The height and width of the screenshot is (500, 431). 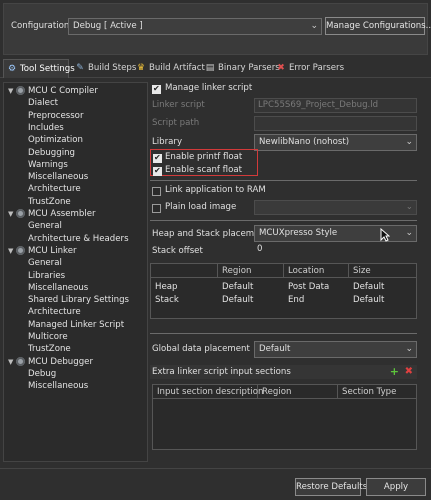 What do you see at coordinates (167, 142) in the screenshot?
I see `library-label: Library` at bounding box center [167, 142].